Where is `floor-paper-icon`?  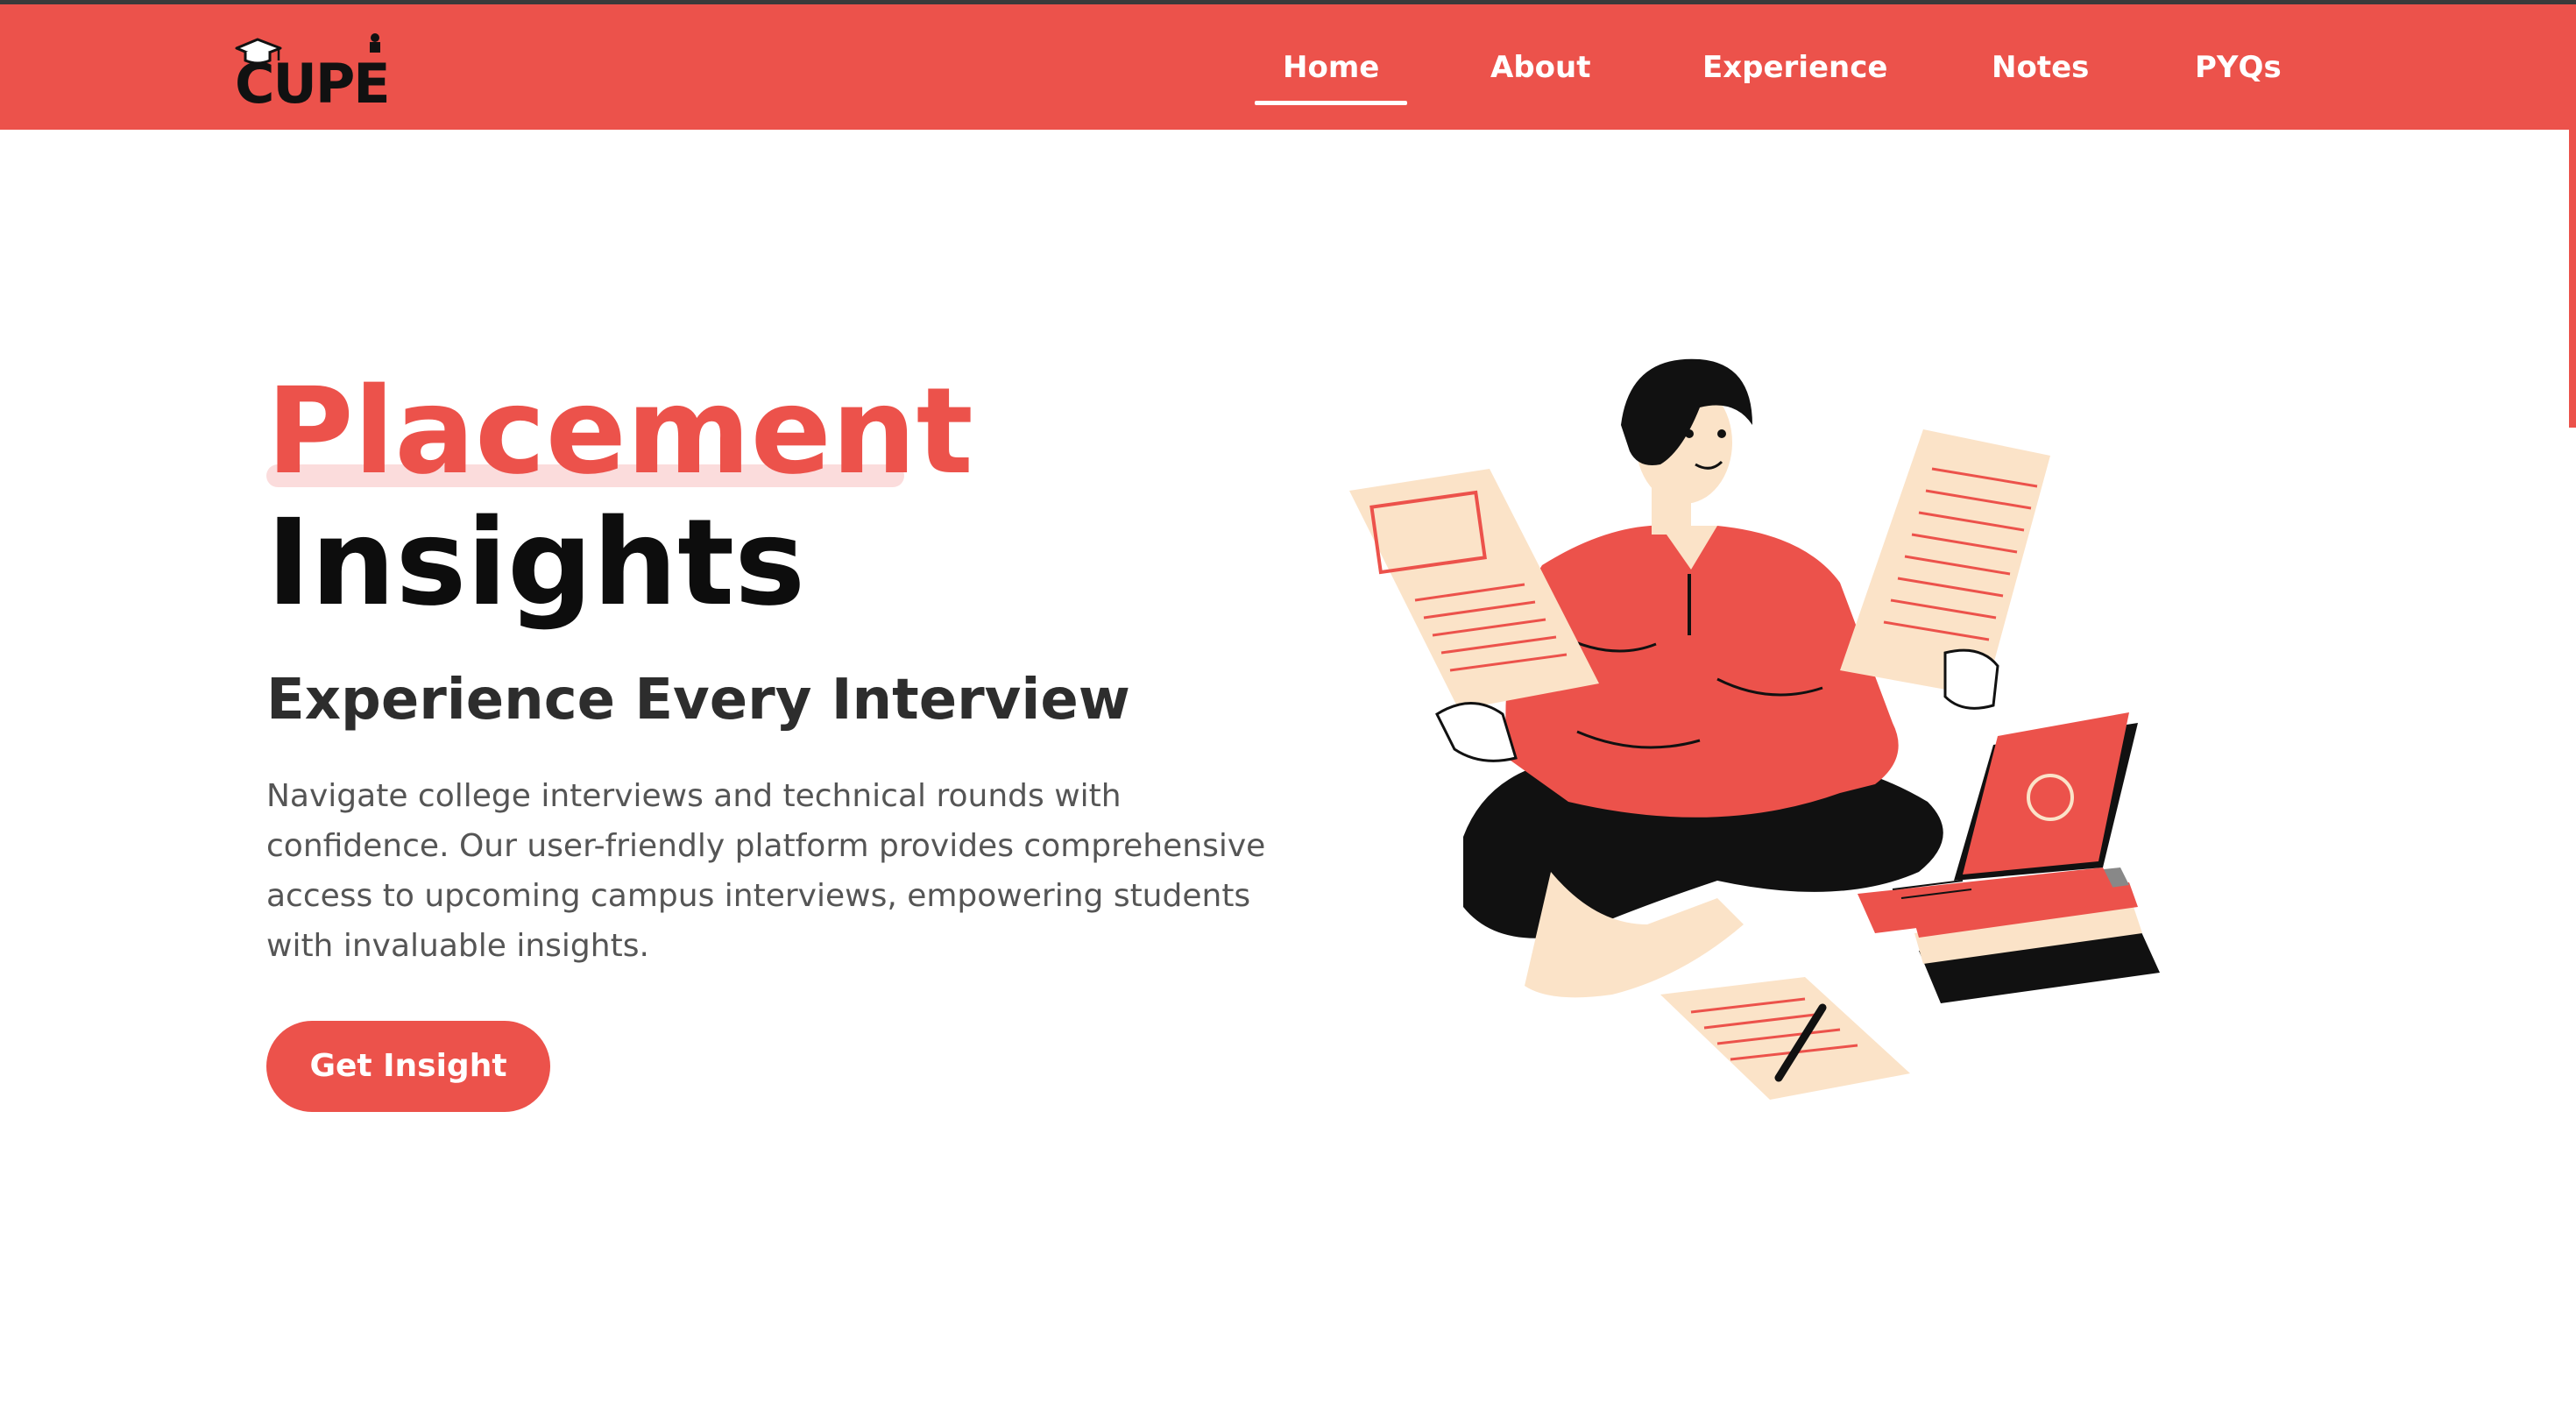 floor-paper-icon is located at coordinates (1785, 1038).